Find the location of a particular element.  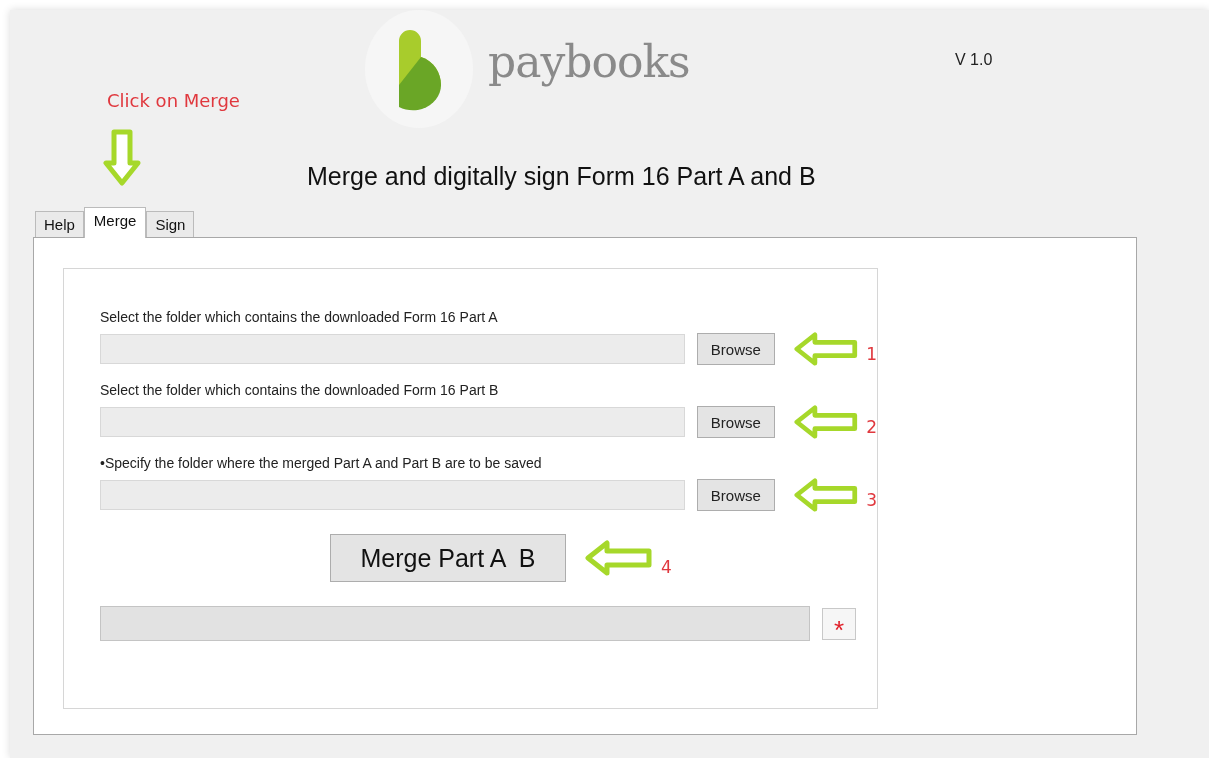

step-number: 1 is located at coordinates (871, 354).